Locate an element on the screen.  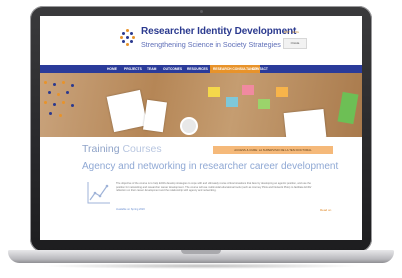
nav-projects: PROJECTS is located at coordinates (133, 69).